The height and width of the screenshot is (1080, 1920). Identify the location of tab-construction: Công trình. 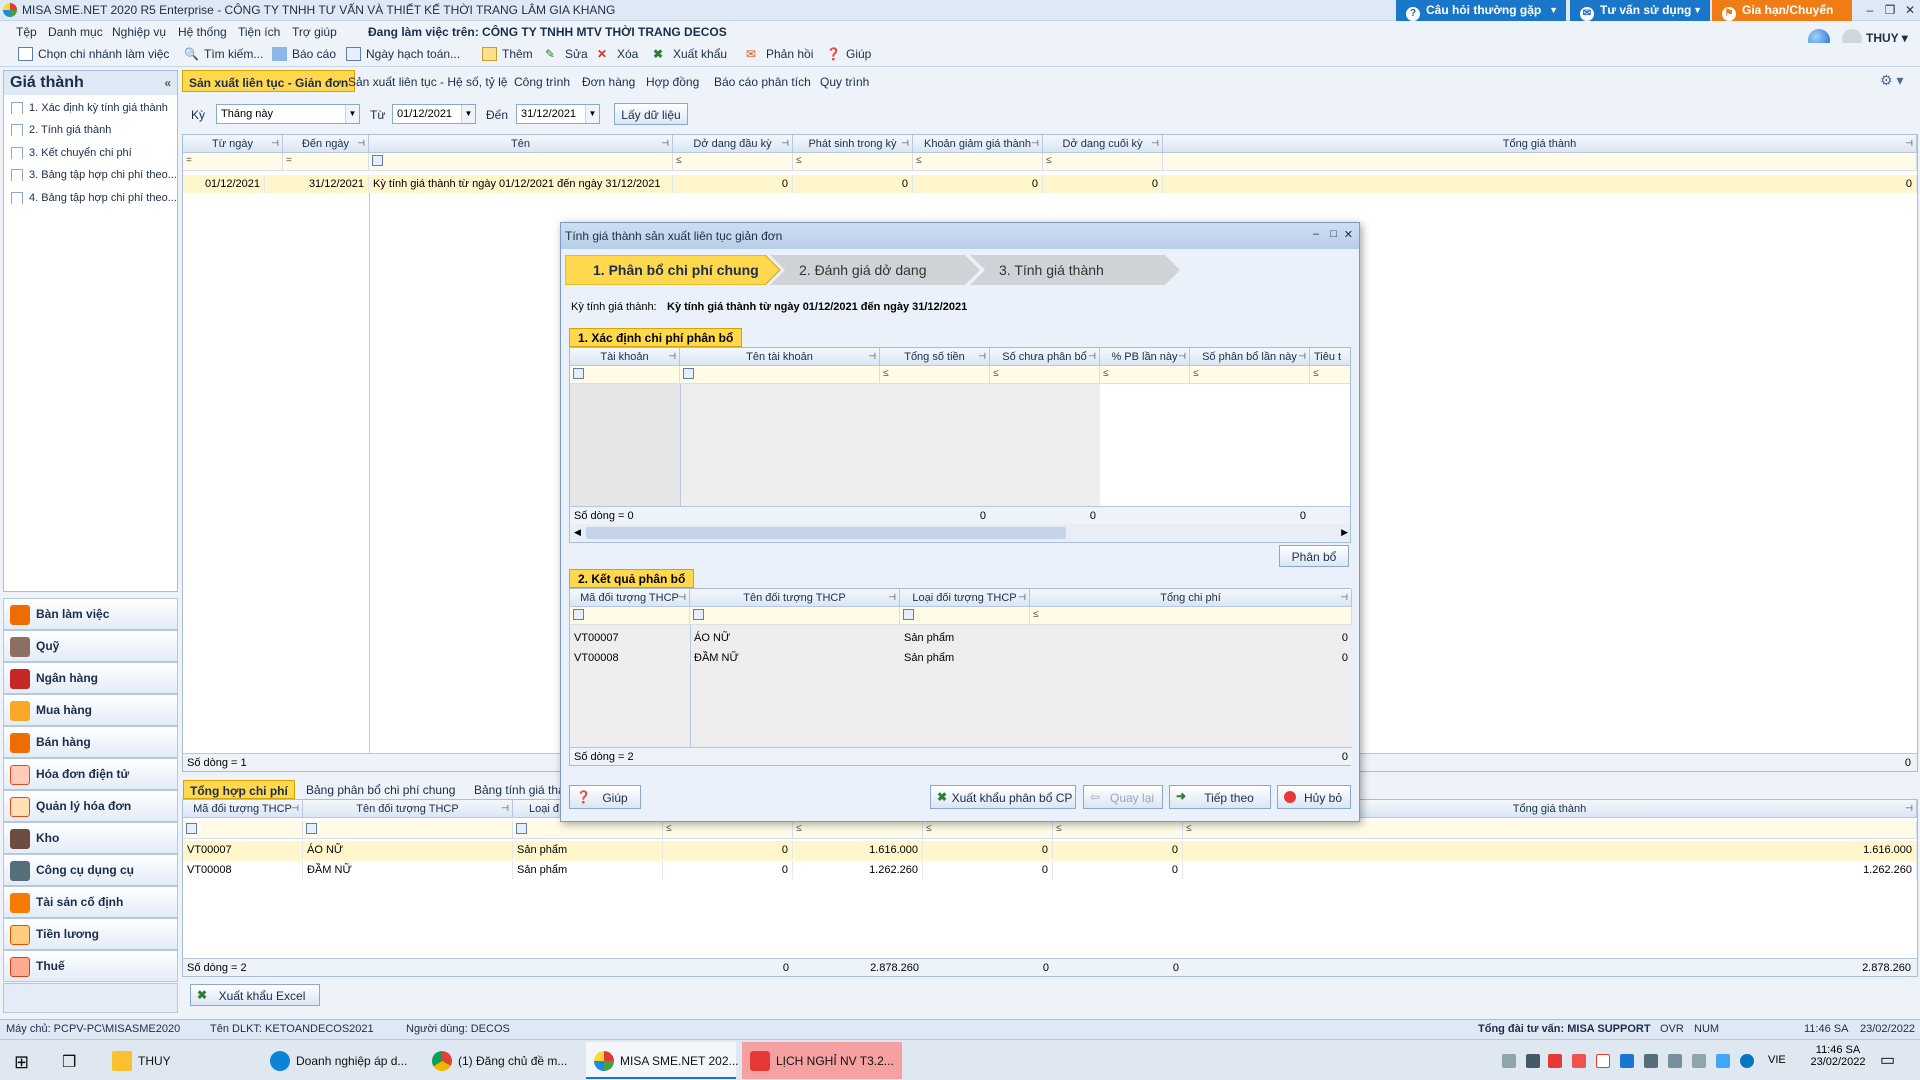
(542, 81).